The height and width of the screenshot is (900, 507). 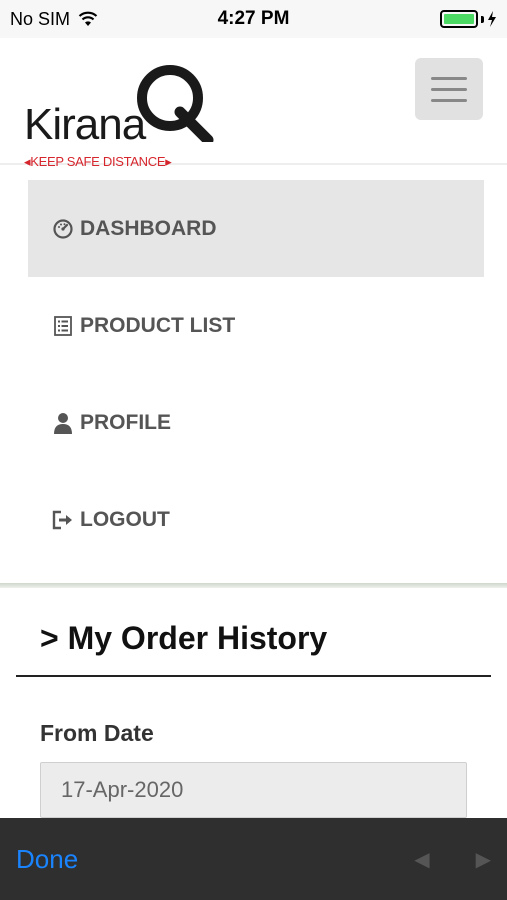 I want to click on app-header: Kirana ◂KEEP SAFE DISTANCE▸, so click(x=253, y=103).